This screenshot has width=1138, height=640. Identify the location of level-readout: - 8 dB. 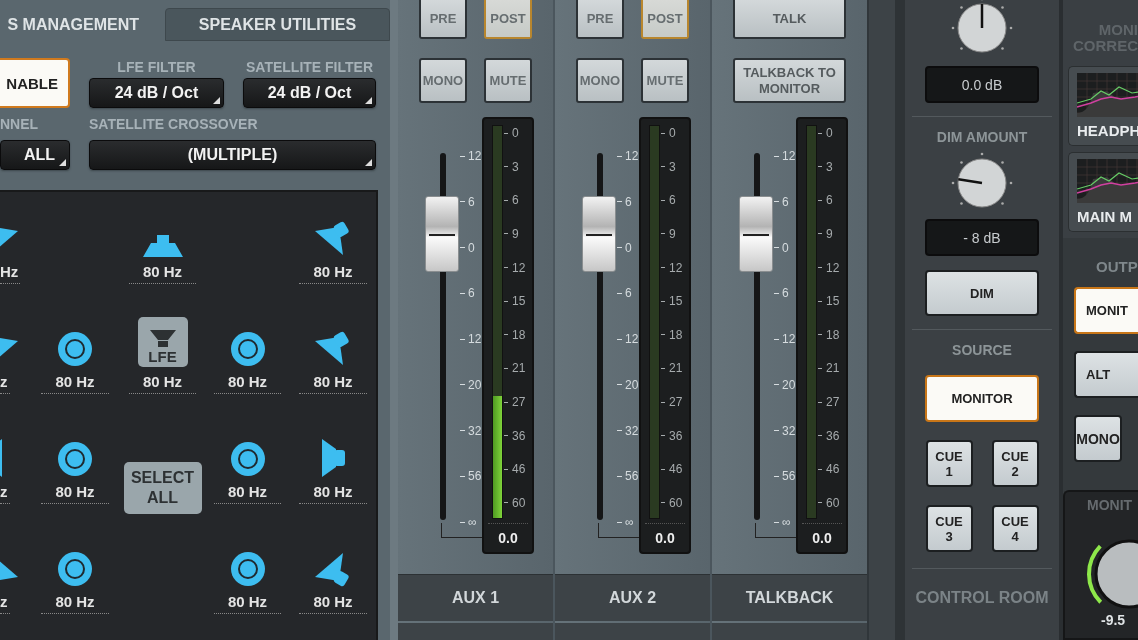
(982, 237).